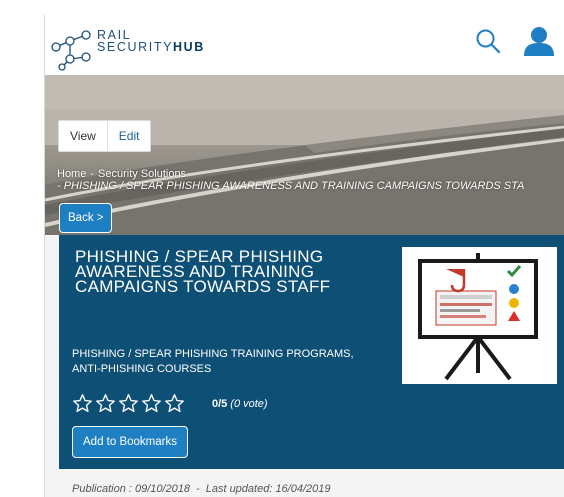 The height and width of the screenshot is (497, 564). I want to click on user-icon, so click(539, 41).